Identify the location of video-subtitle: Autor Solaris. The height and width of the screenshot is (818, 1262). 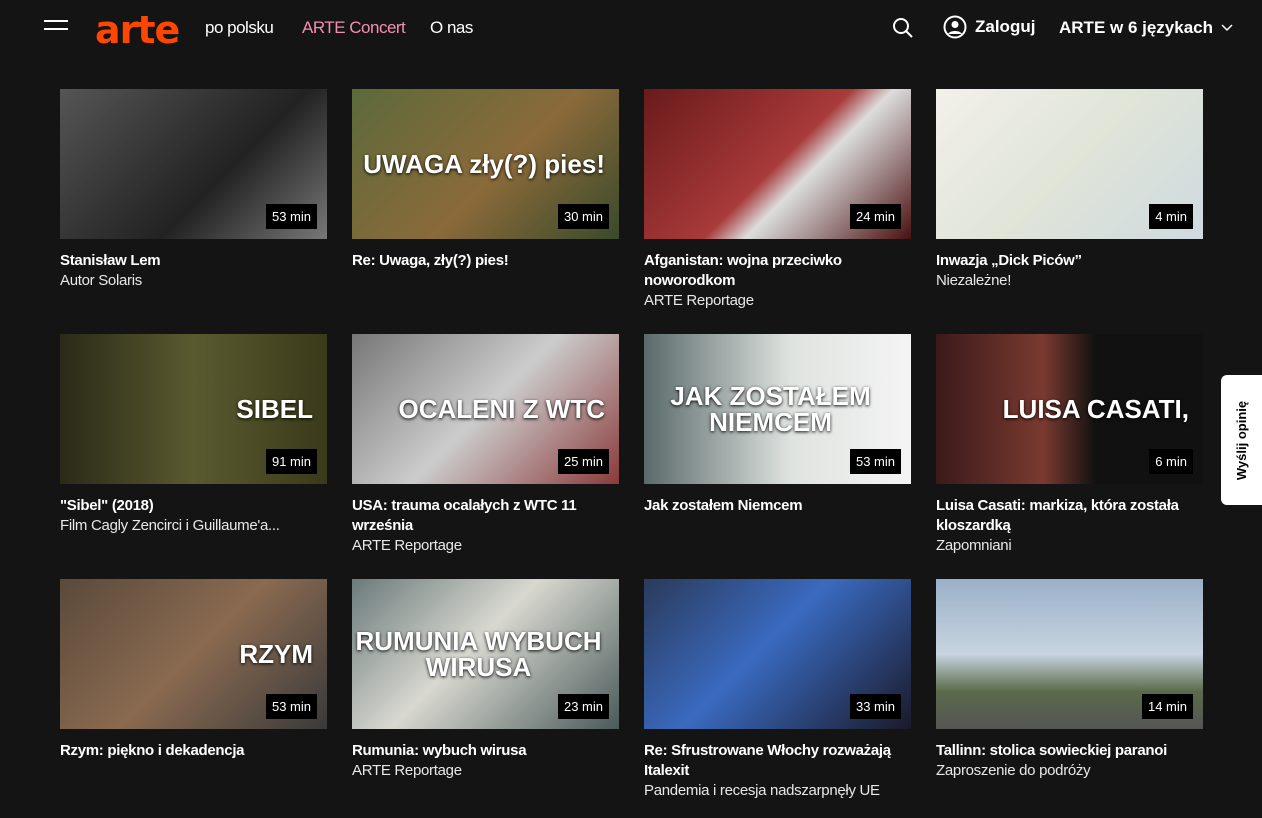
(101, 280).